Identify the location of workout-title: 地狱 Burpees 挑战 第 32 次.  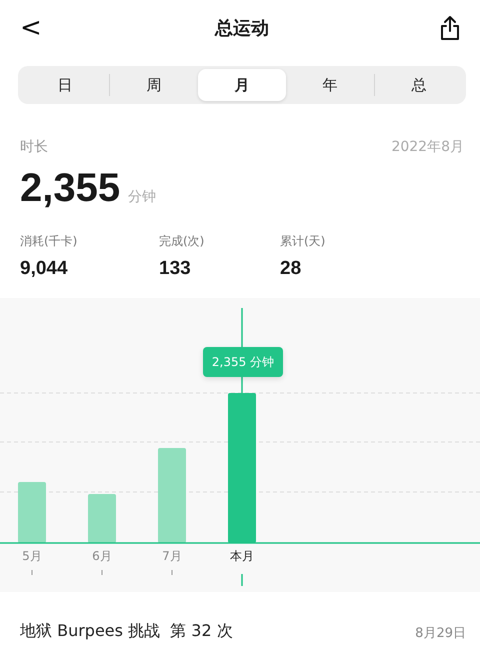
(126, 631).